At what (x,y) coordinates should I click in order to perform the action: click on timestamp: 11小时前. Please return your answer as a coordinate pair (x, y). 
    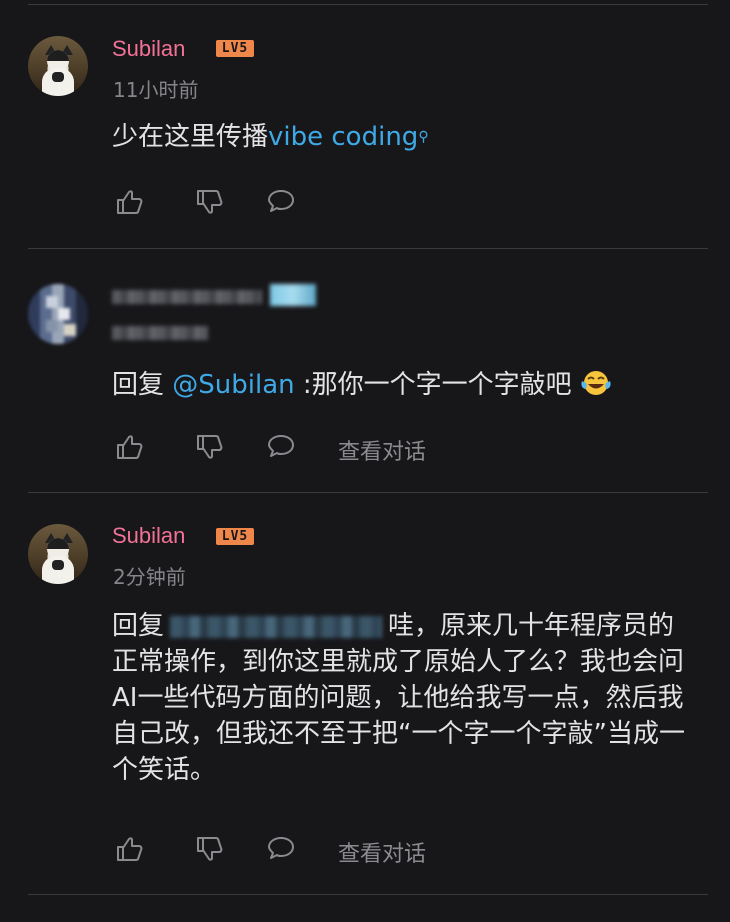
    Looking at the image, I should click on (156, 90).